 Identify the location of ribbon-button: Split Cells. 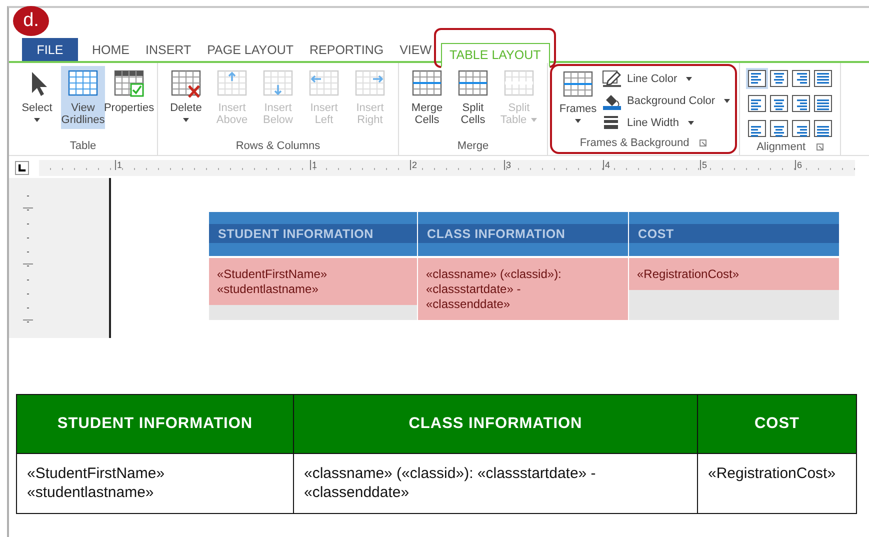
(473, 97).